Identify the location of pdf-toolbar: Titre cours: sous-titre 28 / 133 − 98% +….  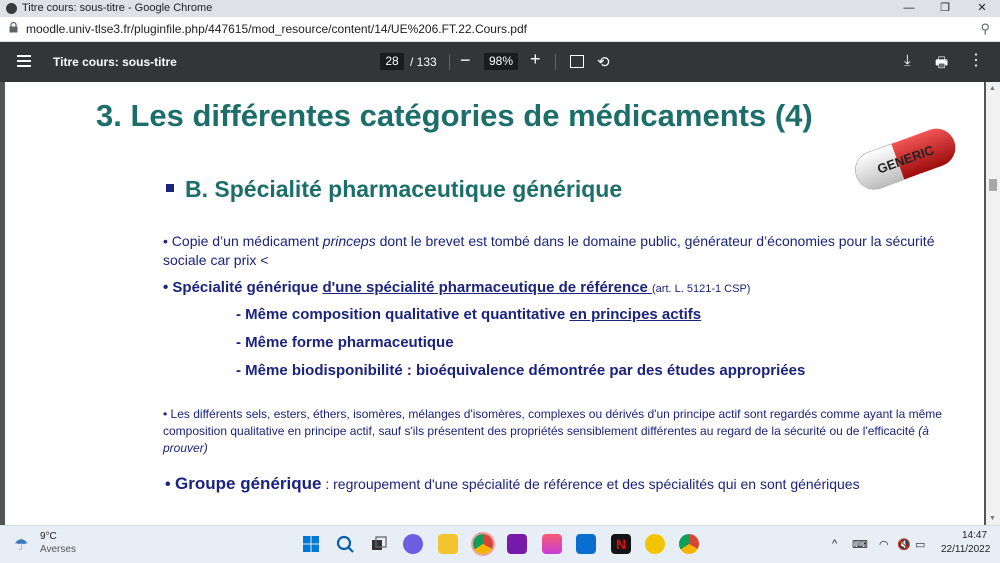
(500, 62).